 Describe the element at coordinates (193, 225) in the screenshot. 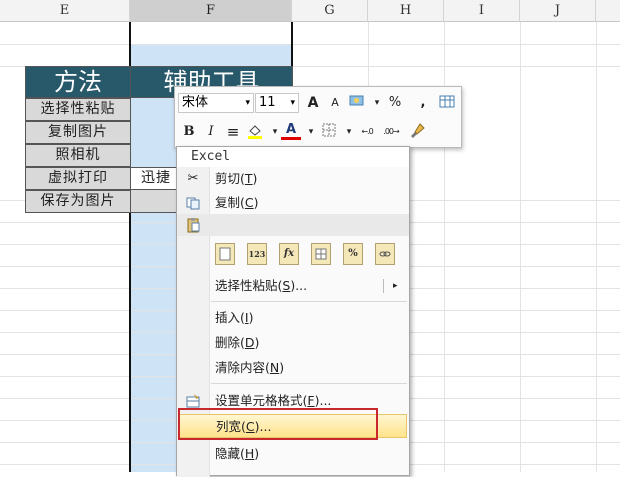

I see `clipboard-icon` at that location.